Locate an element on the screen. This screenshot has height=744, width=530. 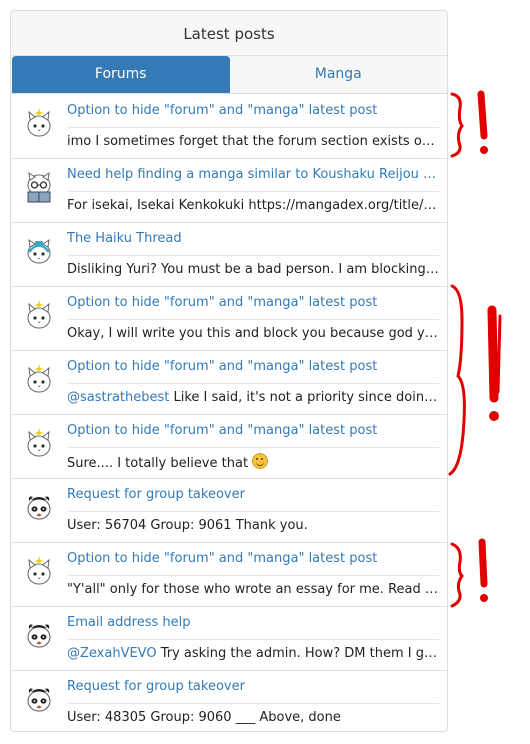
annotation-bracket-exclamation-bottom is located at coordinates (469, 573).